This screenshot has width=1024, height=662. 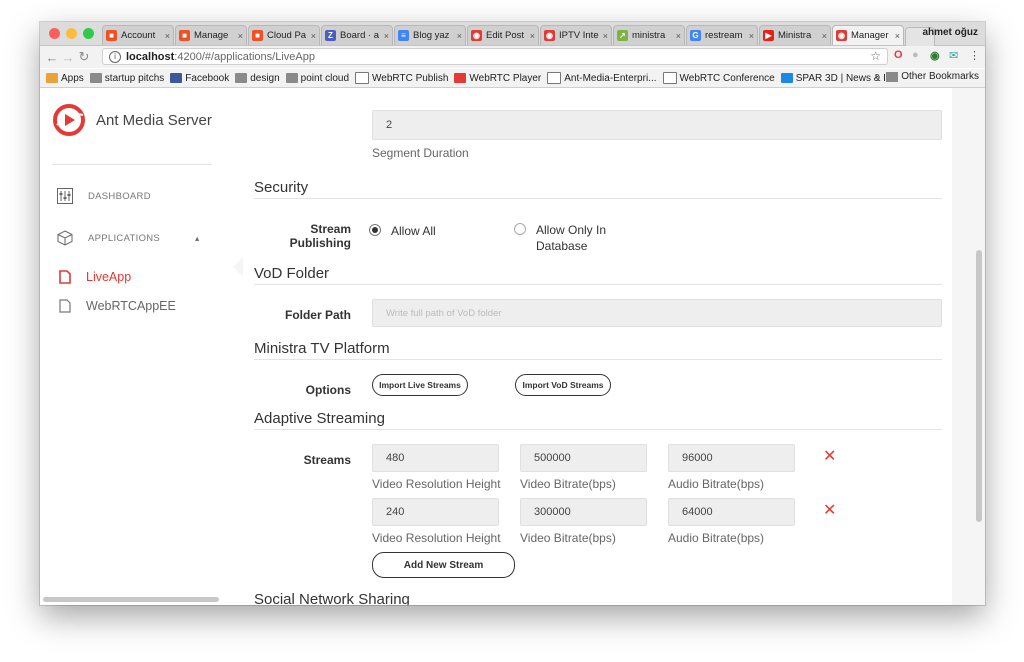 What do you see at coordinates (52, 57) in the screenshot?
I see `back-button: ←` at bounding box center [52, 57].